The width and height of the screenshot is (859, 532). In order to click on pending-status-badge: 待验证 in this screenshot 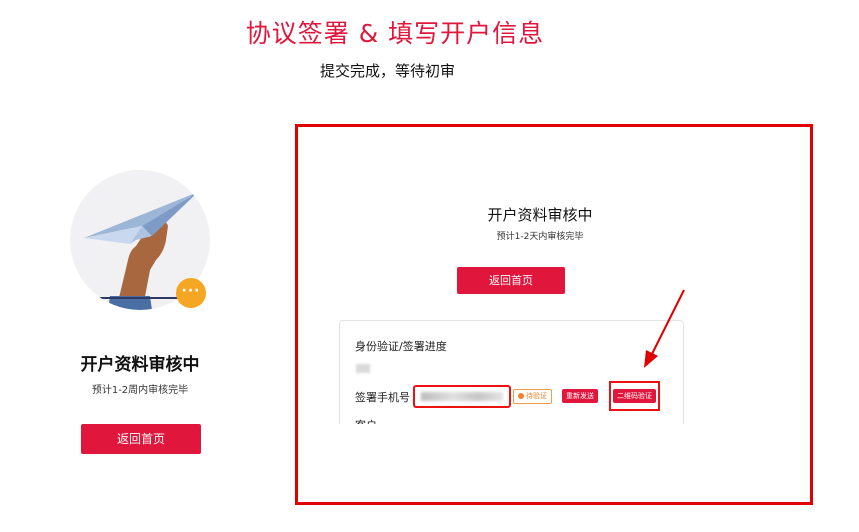, I will do `click(532, 396)`.